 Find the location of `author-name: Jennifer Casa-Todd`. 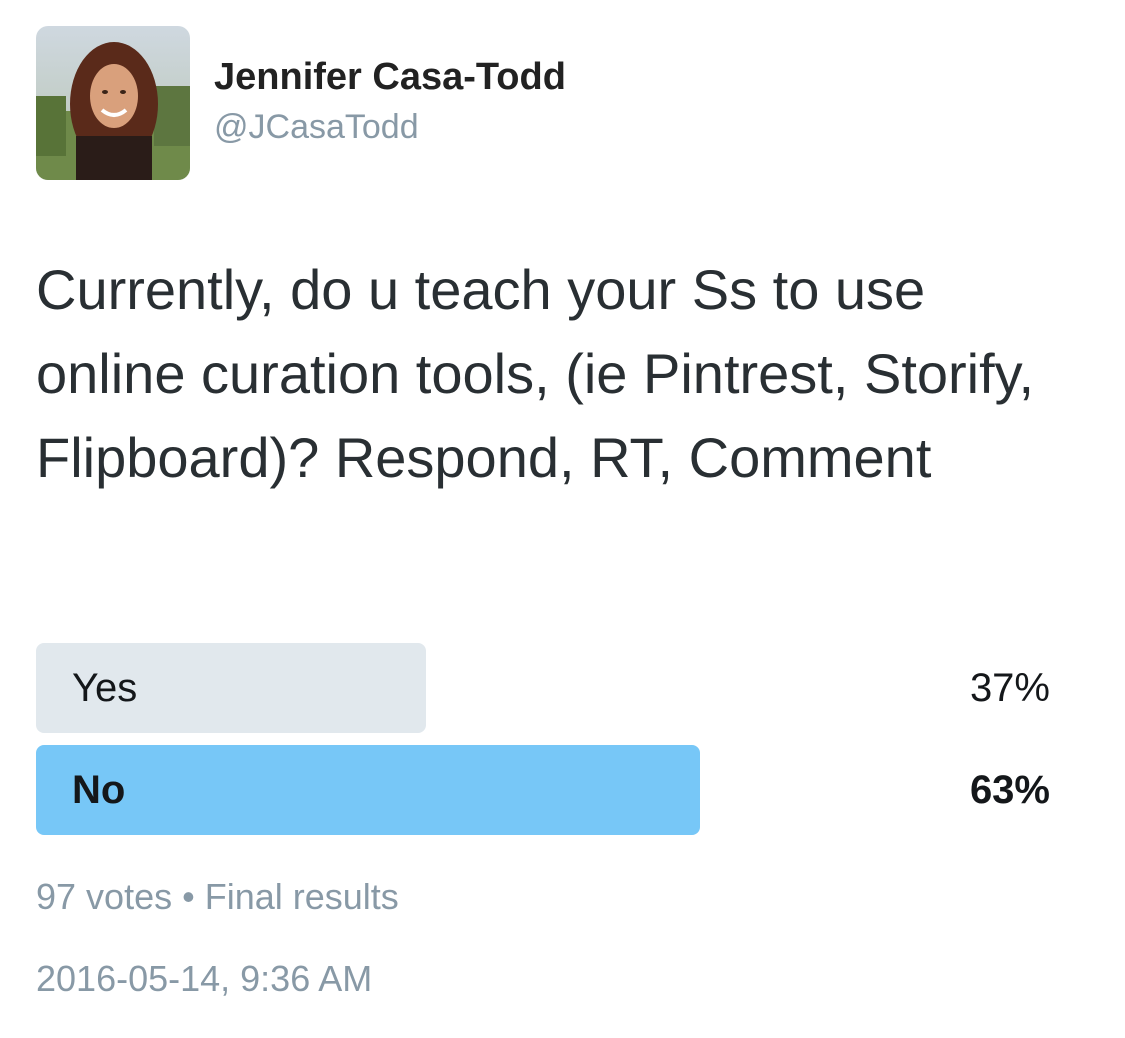

author-name: Jennifer Casa-Todd is located at coordinates (390, 77).